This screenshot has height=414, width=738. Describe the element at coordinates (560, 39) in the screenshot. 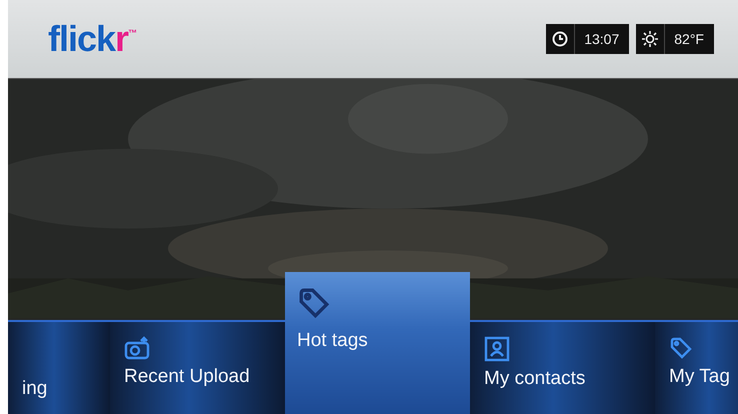

I see `clock-icon` at that location.